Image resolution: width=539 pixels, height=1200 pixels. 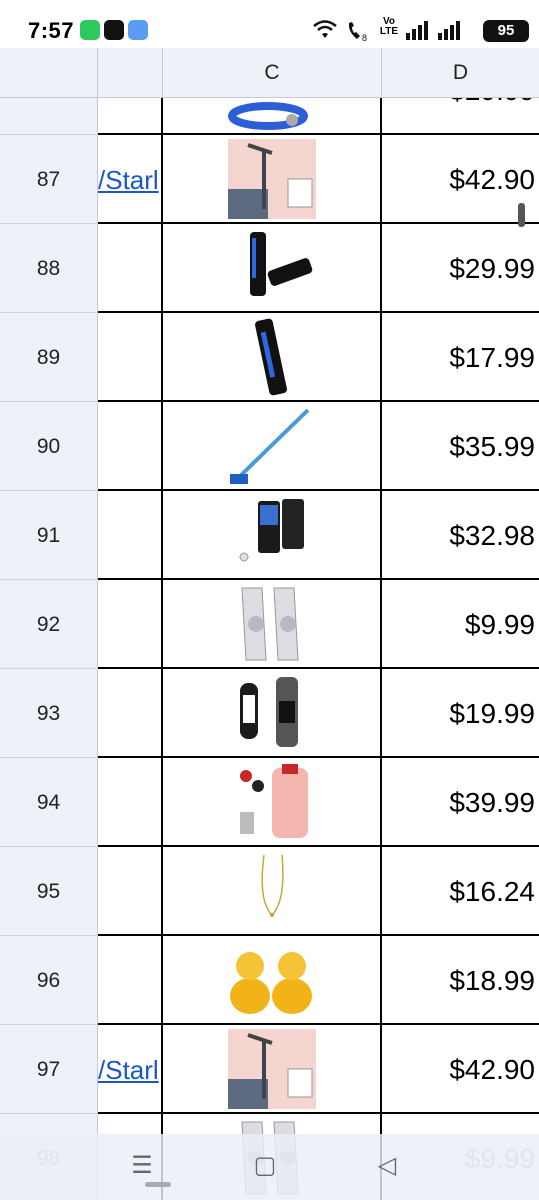 I want to click on cell-price: $16.24, so click(x=460, y=891).